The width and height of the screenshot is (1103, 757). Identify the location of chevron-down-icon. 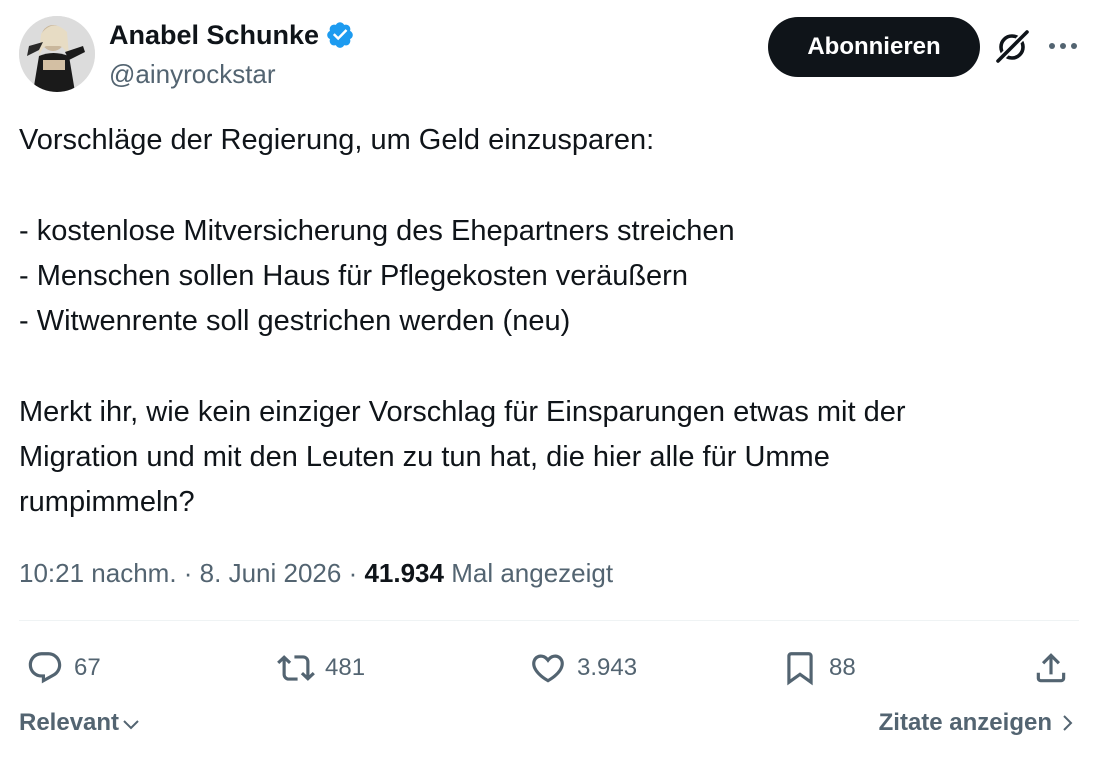
(131, 725).